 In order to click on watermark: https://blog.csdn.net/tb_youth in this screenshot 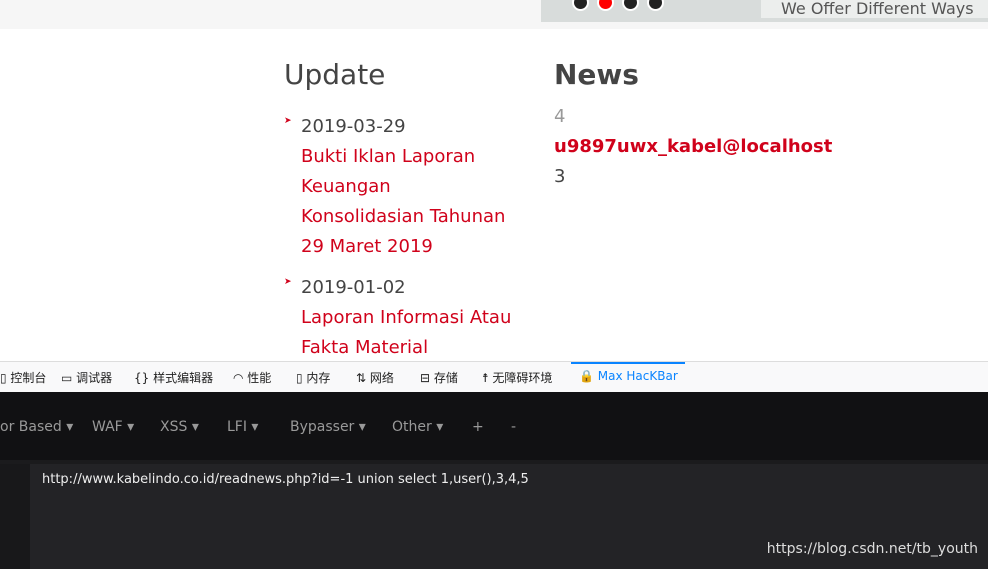, I will do `click(872, 549)`.